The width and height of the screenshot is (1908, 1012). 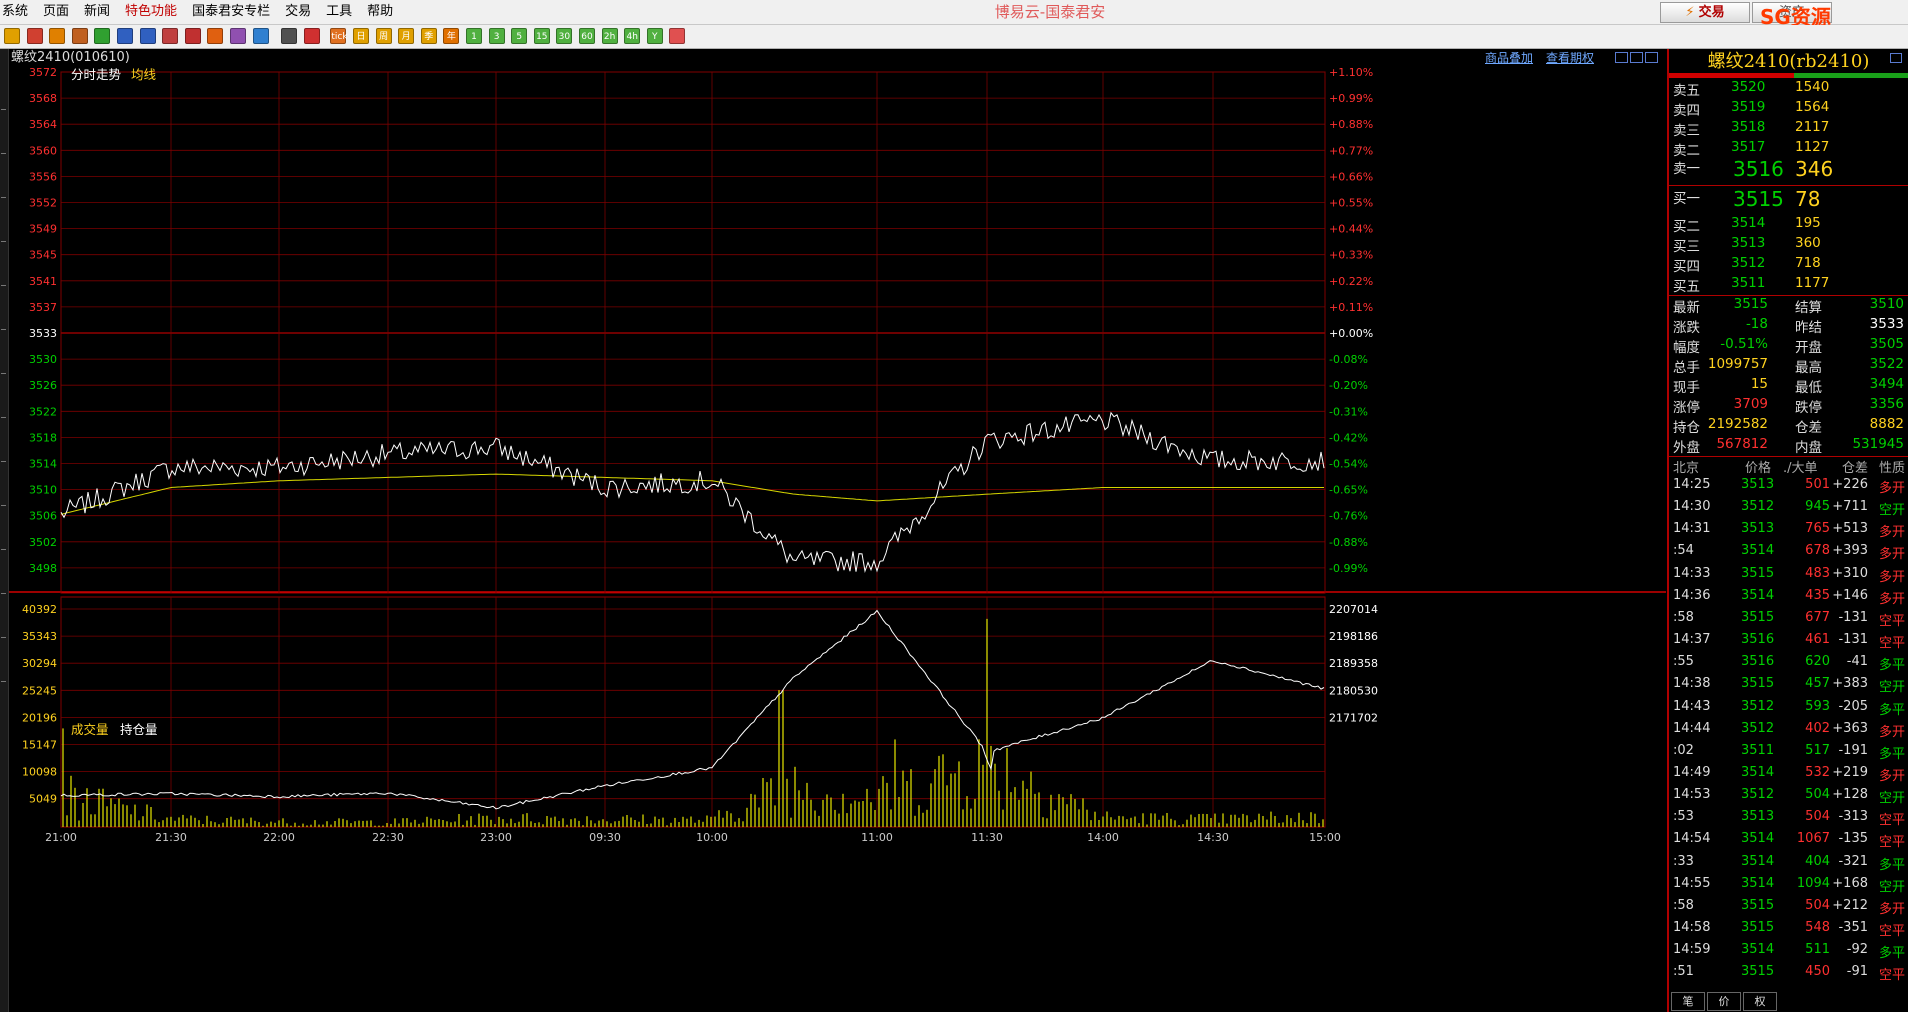 What do you see at coordinates (4, 530) in the screenshot?
I see `left-side-tab-strip` at bounding box center [4, 530].